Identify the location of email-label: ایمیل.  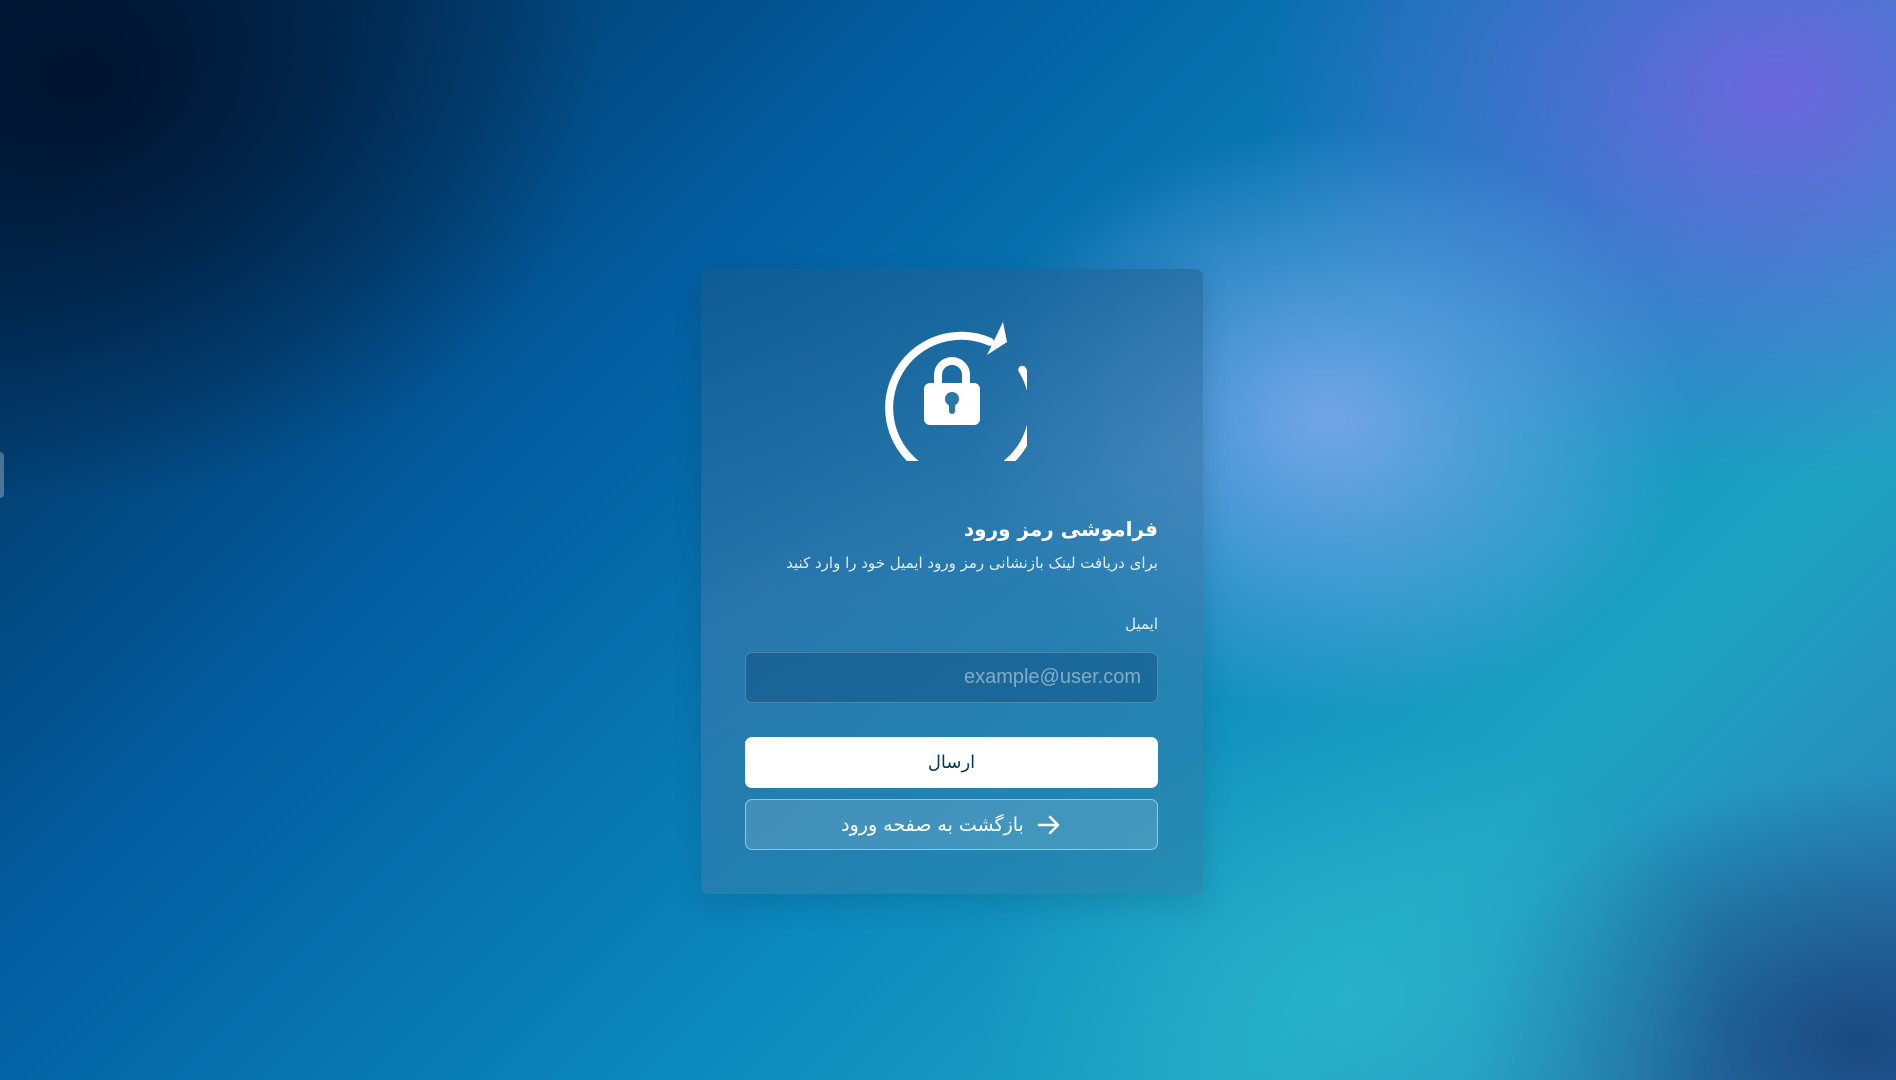
(1141, 624).